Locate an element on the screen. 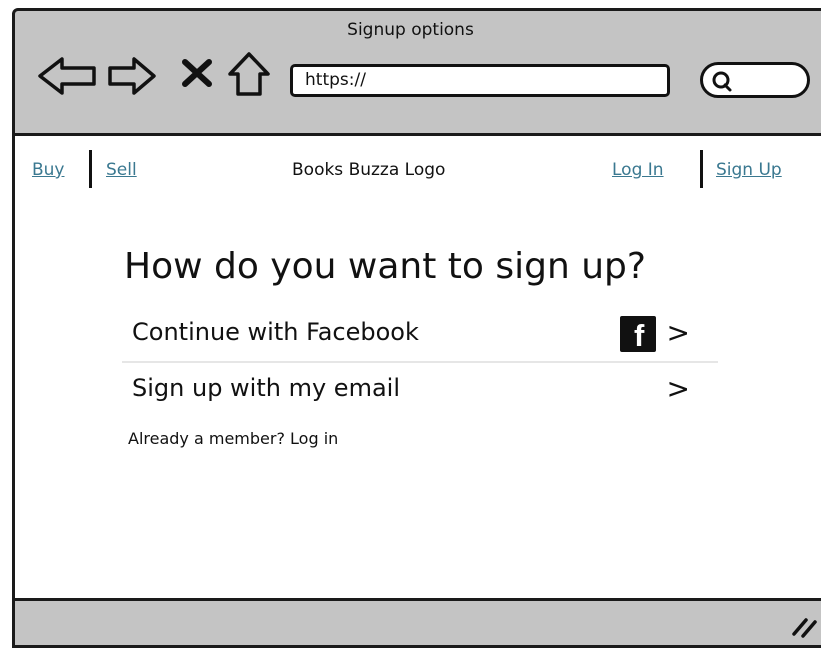 This screenshot has height=648, width=821. search-icon is located at coordinates (722, 81).